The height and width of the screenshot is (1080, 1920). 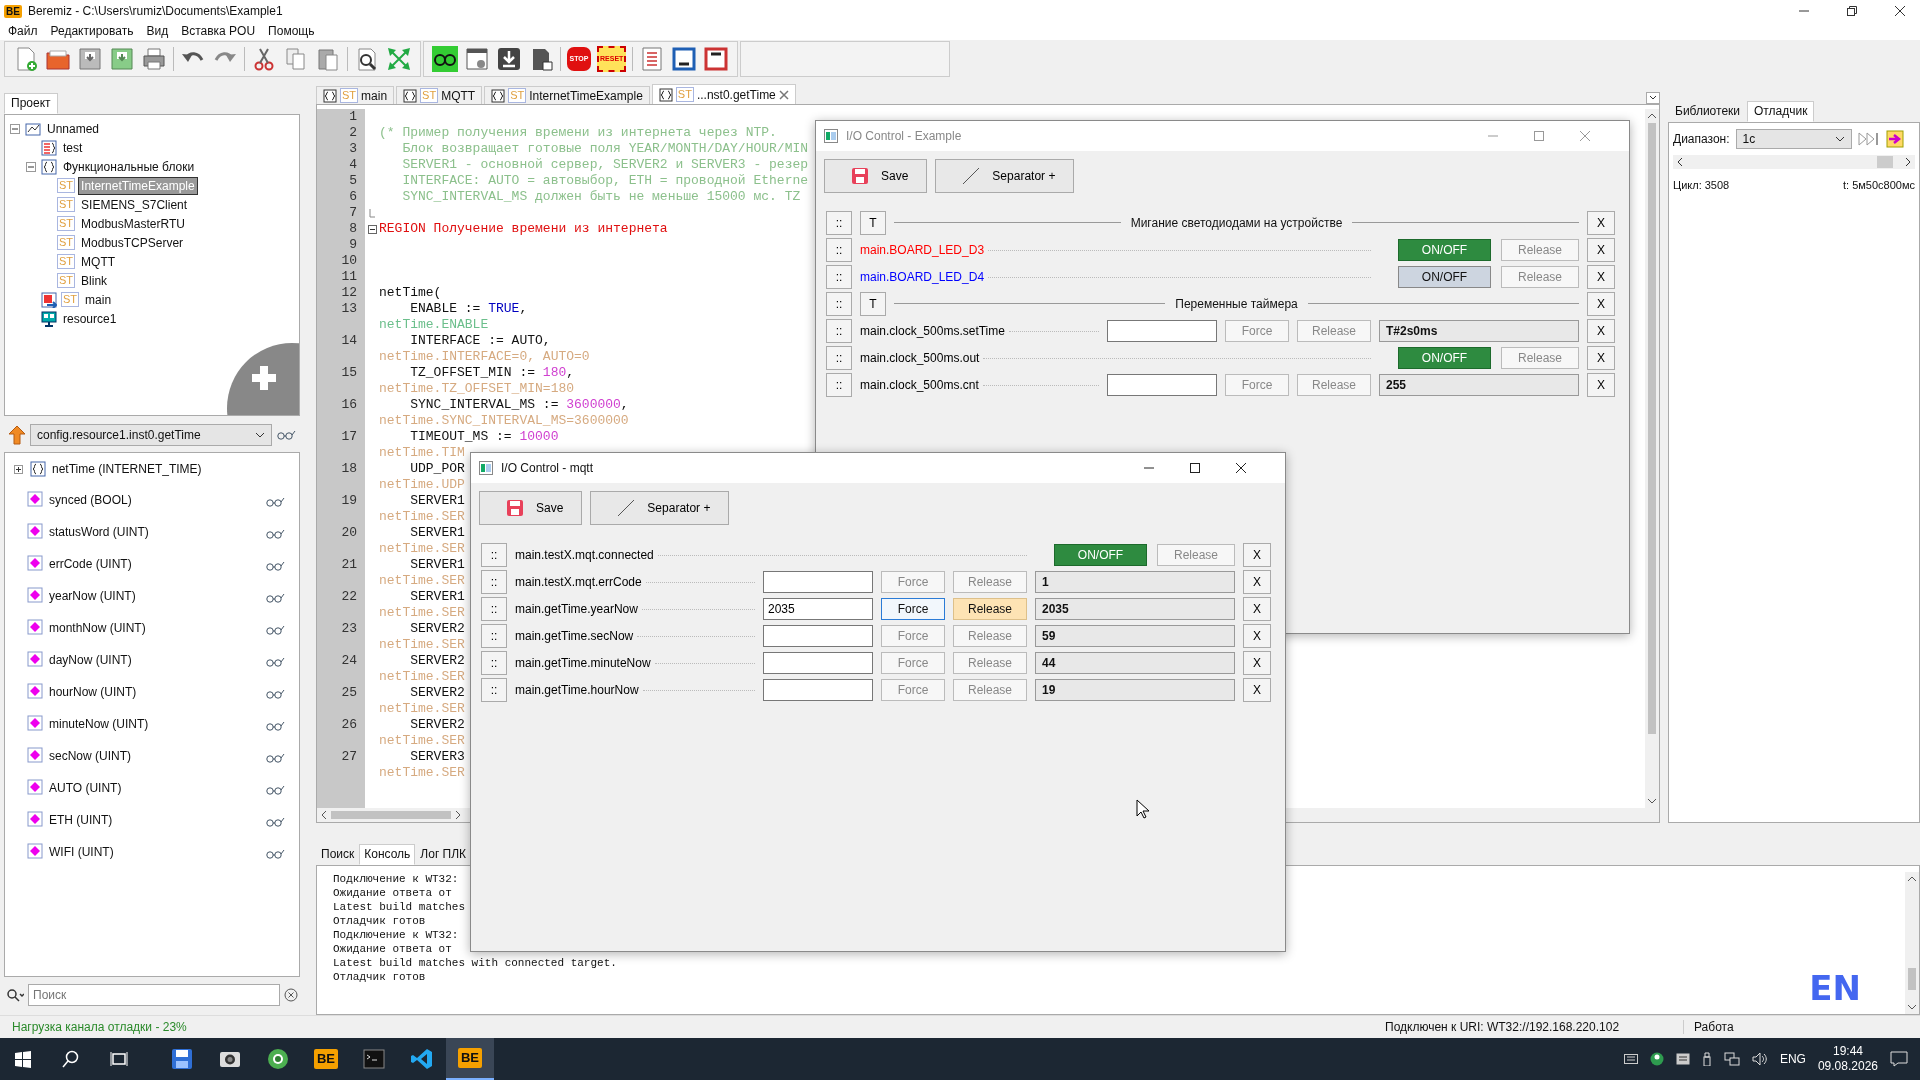 What do you see at coordinates (15, 128) in the screenshot?
I see `collapse-icon` at bounding box center [15, 128].